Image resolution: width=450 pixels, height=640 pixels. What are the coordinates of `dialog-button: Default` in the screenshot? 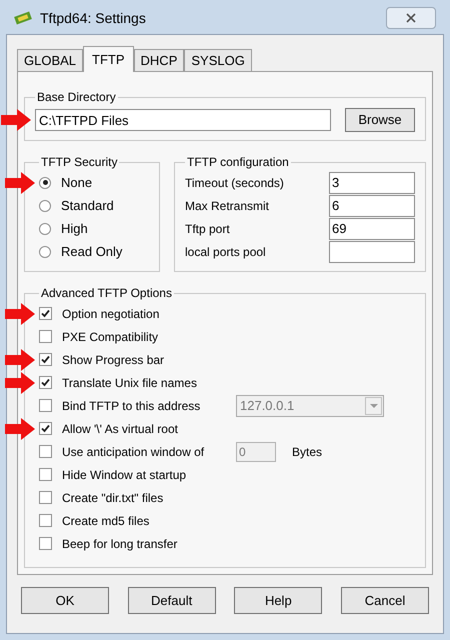 It's located at (172, 600).